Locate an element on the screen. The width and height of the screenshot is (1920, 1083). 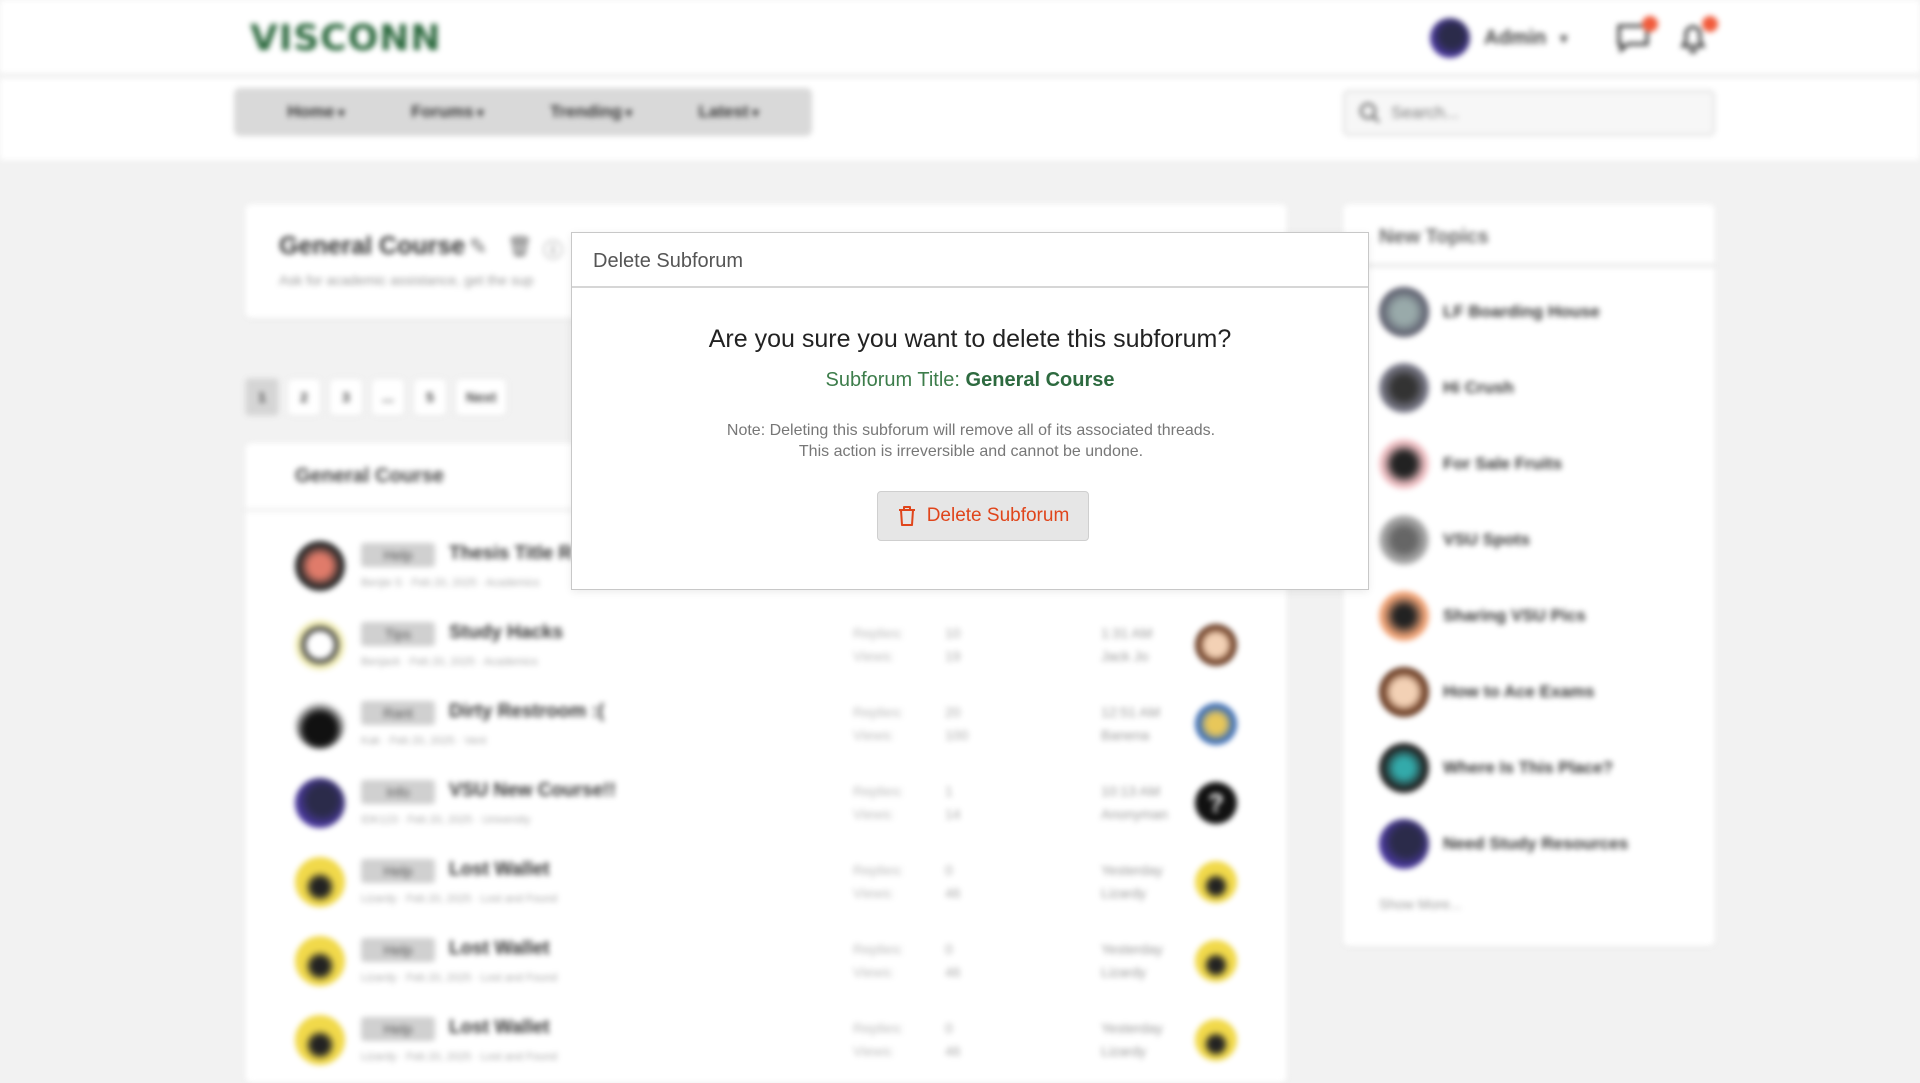
user-menu: Admin ▾ is located at coordinates (1498, 38).